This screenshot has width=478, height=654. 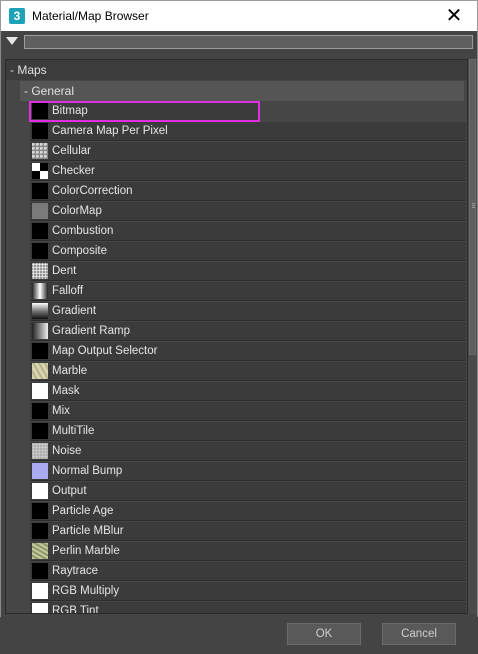 What do you see at coordinates (68, 291) in the screenshot?
I see `map-item-label: Falloff` at bounding box center [68, 291].